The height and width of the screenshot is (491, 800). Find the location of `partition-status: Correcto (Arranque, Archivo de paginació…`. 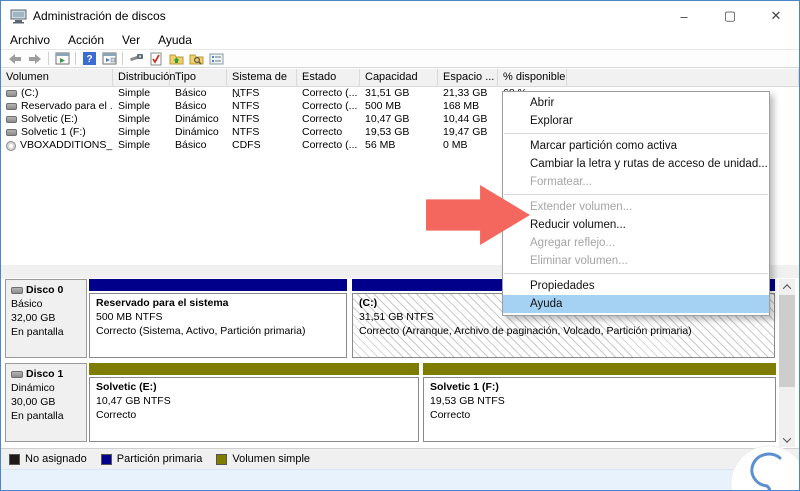

partition-status: Correcto (Arranque, Archivo de paginació… is located at coordinates (525, 331).